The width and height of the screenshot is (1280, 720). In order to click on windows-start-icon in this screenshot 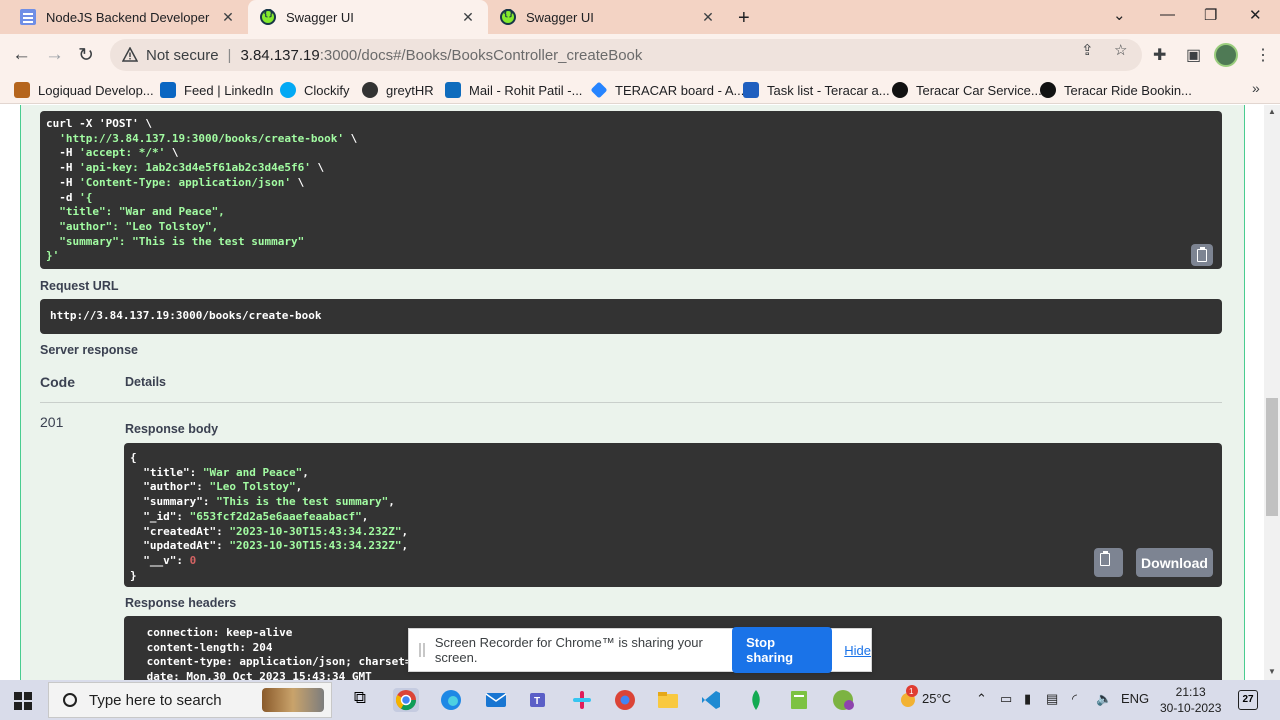, I will do `click(23, 701)`.